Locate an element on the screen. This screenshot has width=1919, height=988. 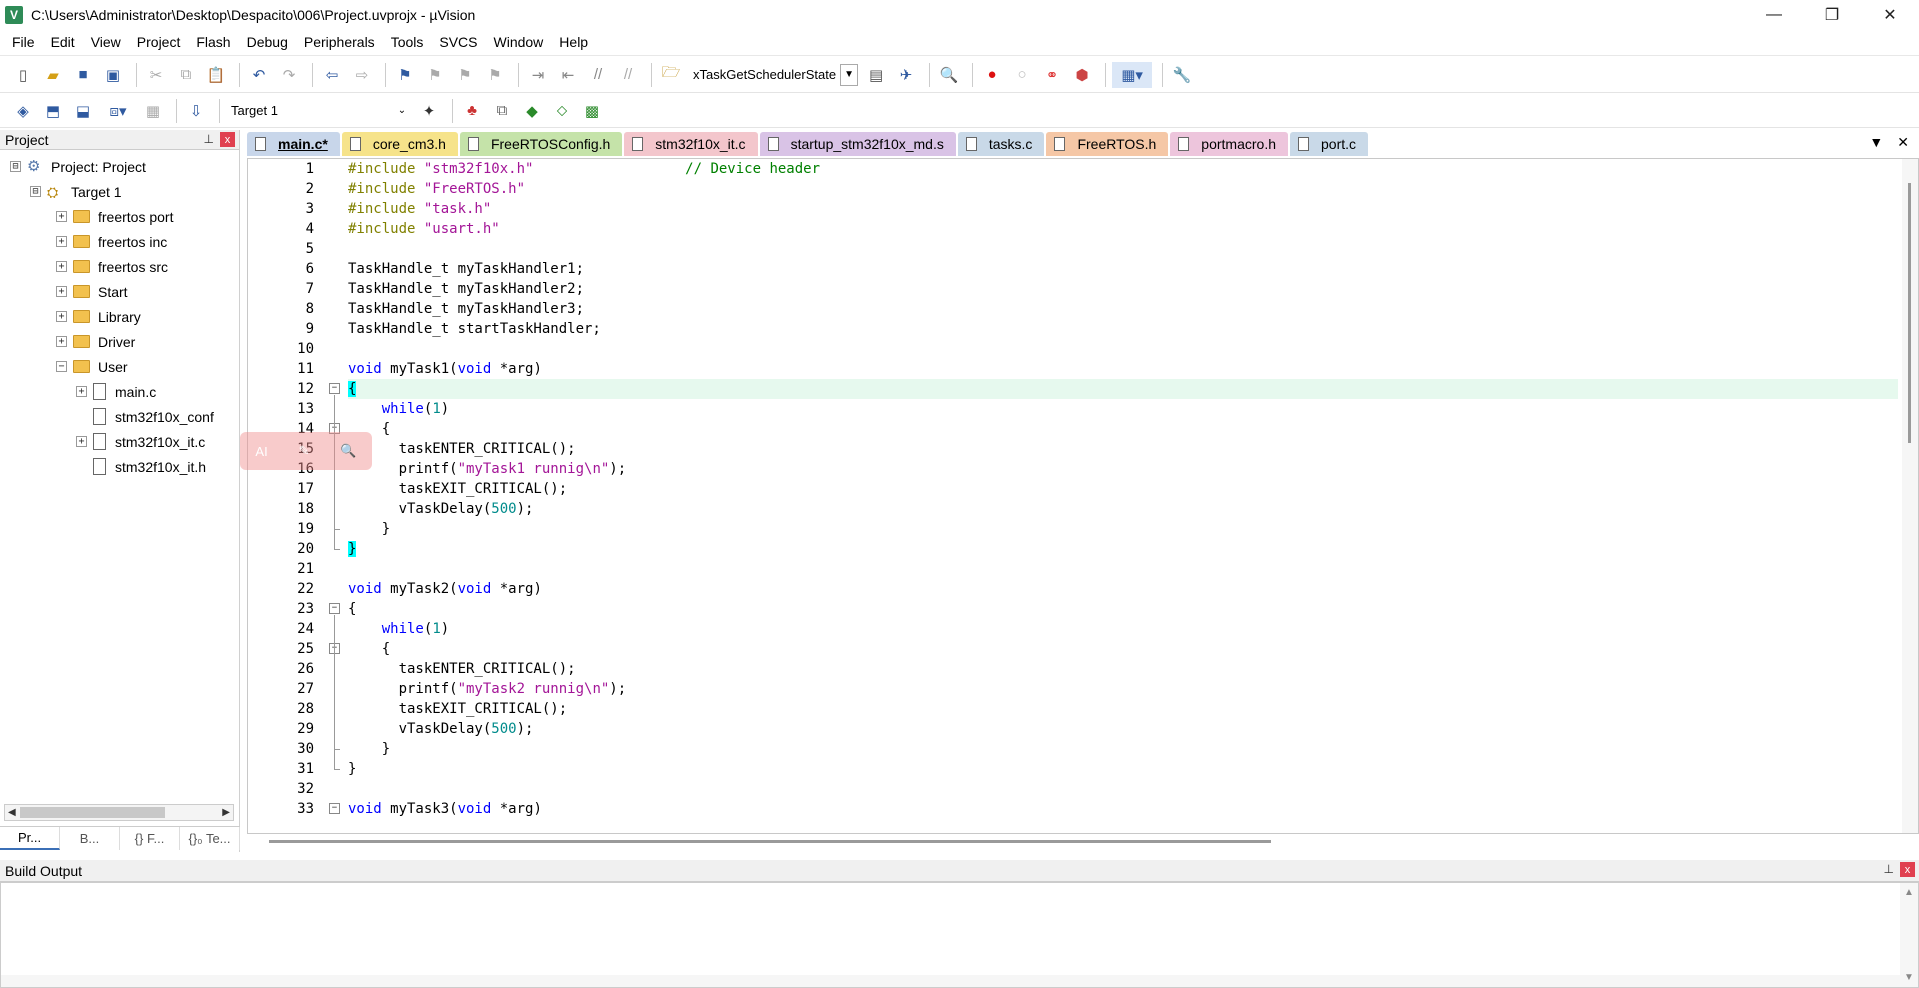
horizontal-scrollbar: ◀ ▶ is located at coordinates (119, 812).